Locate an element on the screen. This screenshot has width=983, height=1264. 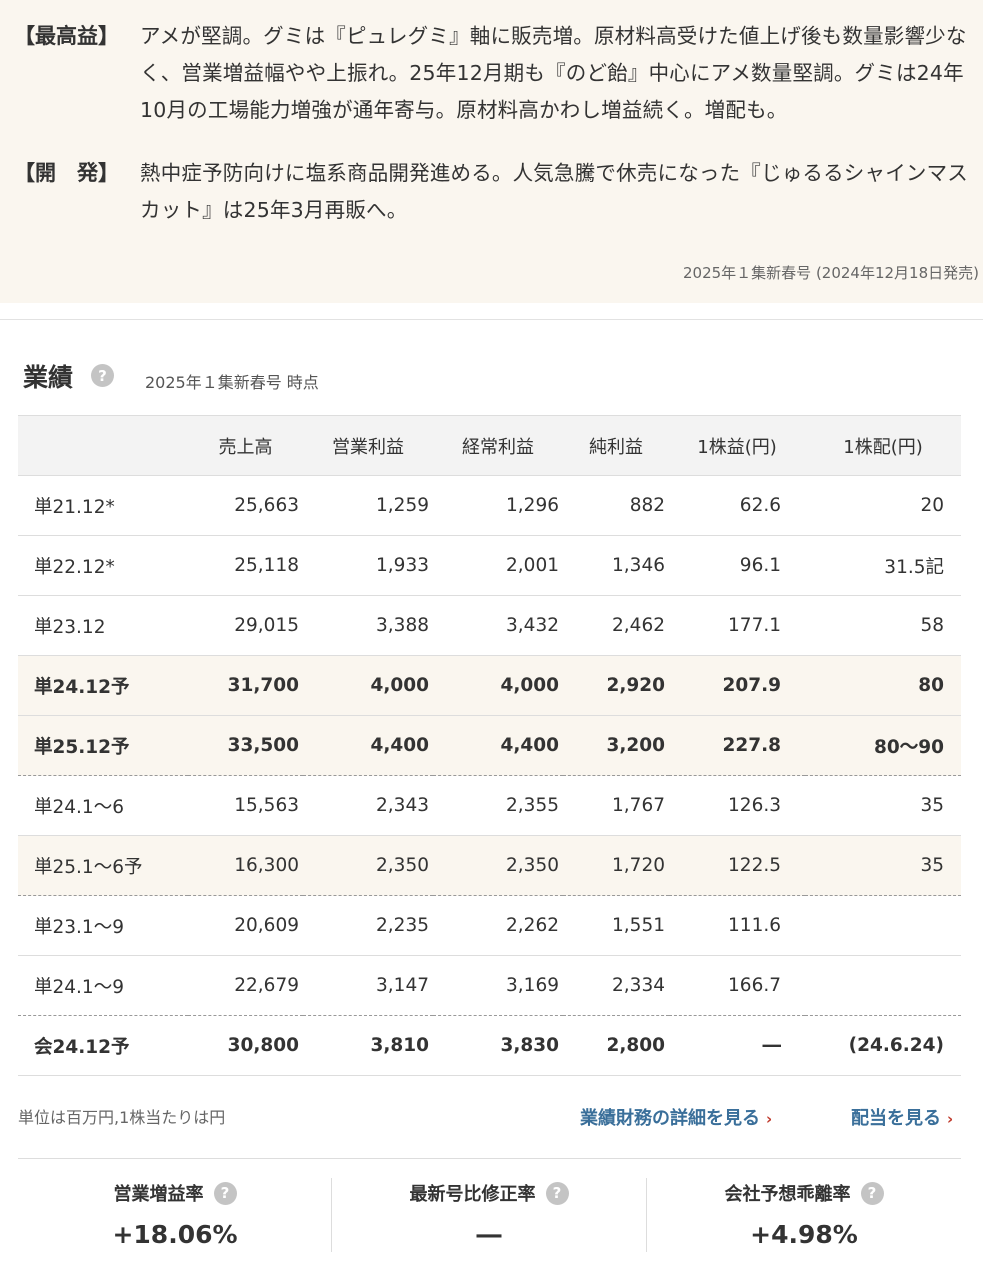
table-cell: 177.1 is located at coordinates (737, 625).